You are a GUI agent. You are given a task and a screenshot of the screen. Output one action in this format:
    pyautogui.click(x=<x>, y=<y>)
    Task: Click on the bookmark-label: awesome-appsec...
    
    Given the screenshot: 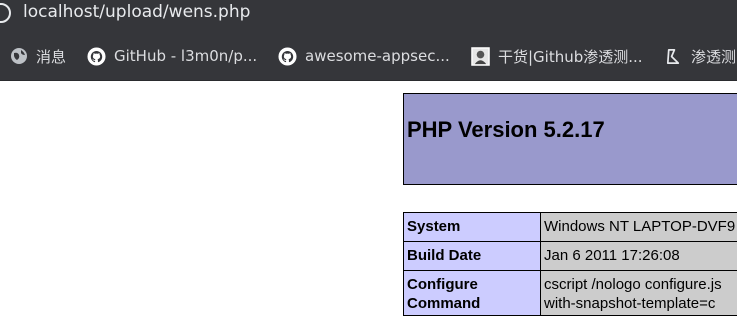 What is the action you would take?
    pyautogui.click(x=377, y=56)
    